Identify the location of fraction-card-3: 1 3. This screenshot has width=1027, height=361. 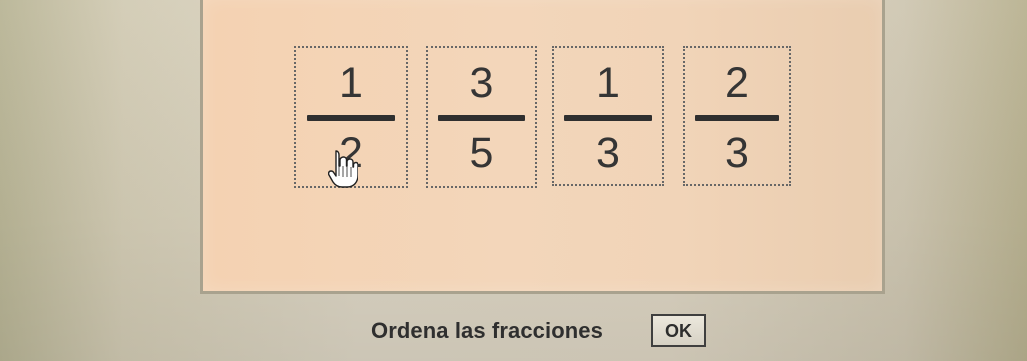
(608, 116).